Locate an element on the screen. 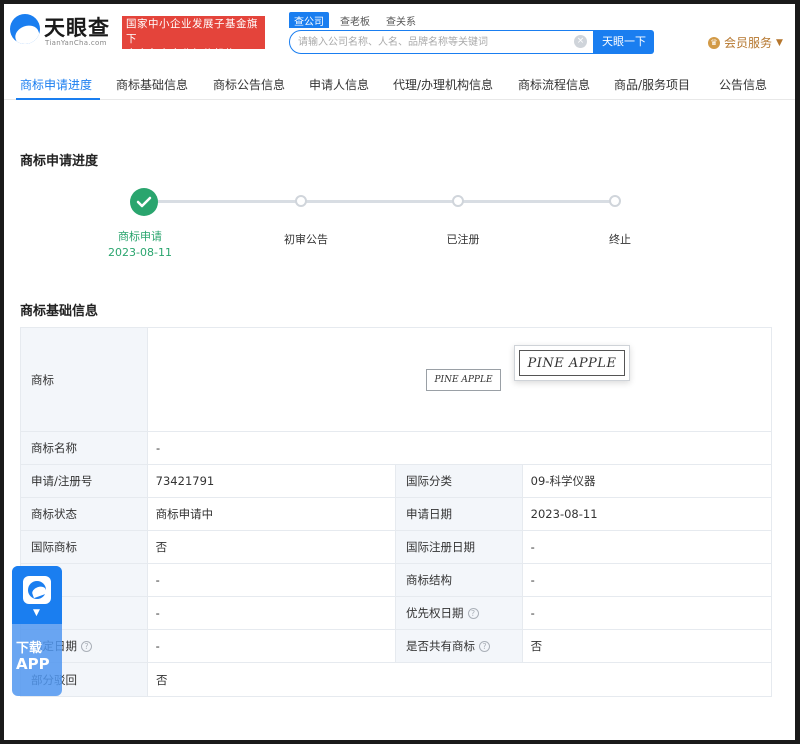 The image size is (800, 744). table-row: 商标名称 - is located at coordinates (396, 448).